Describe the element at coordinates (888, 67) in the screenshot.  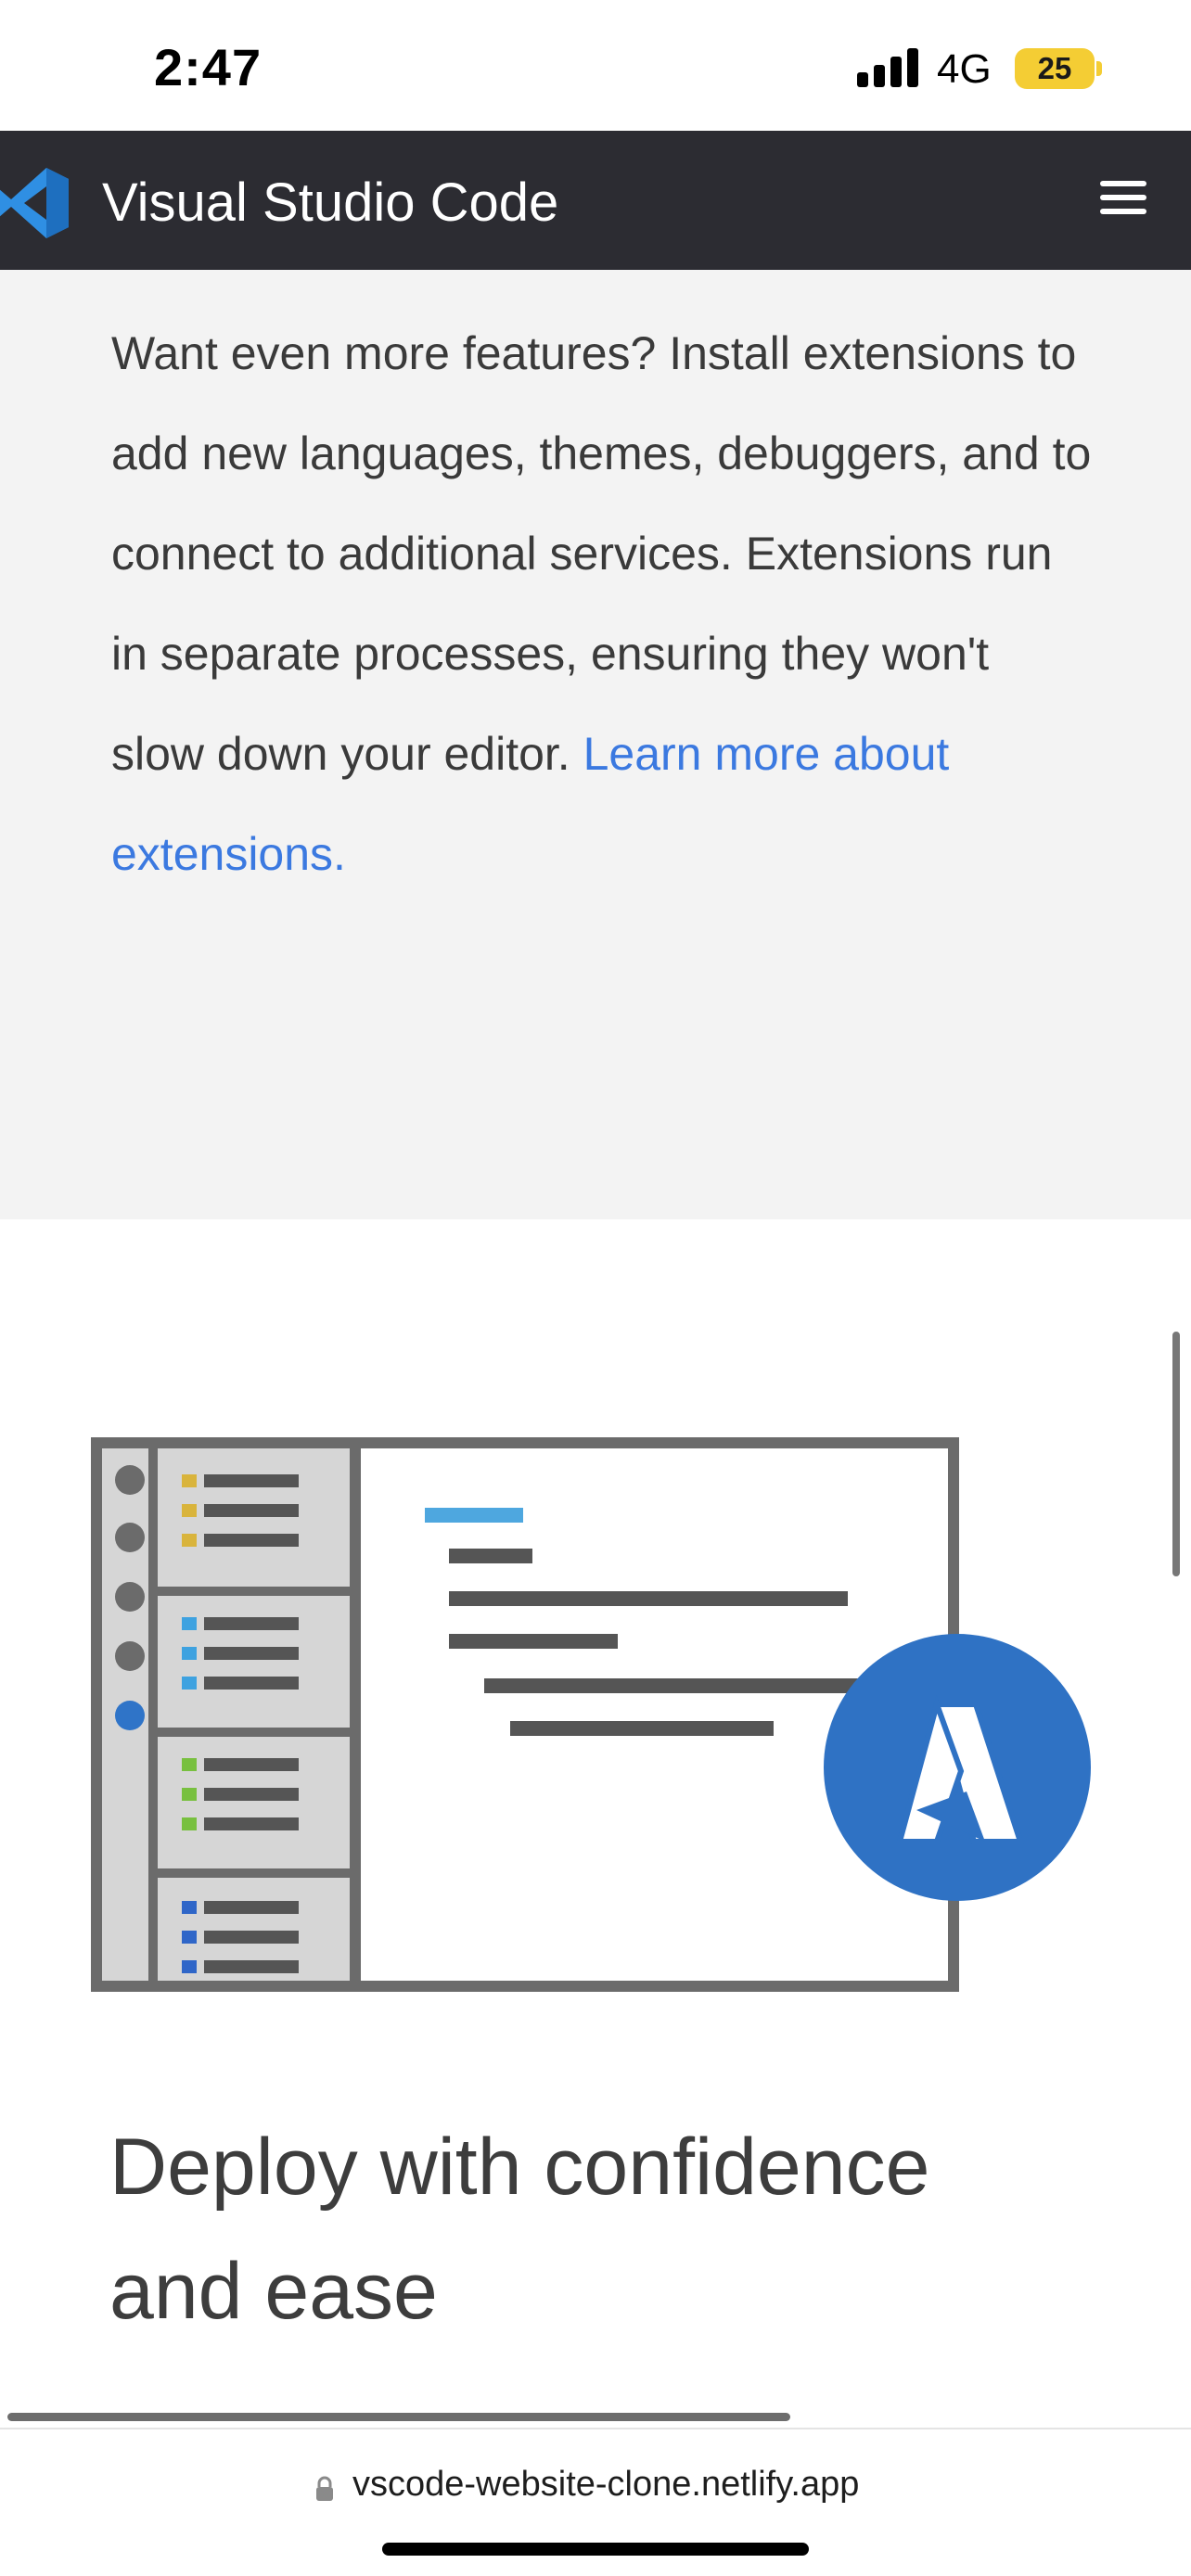
I see `signal-strength-icon` at that location.